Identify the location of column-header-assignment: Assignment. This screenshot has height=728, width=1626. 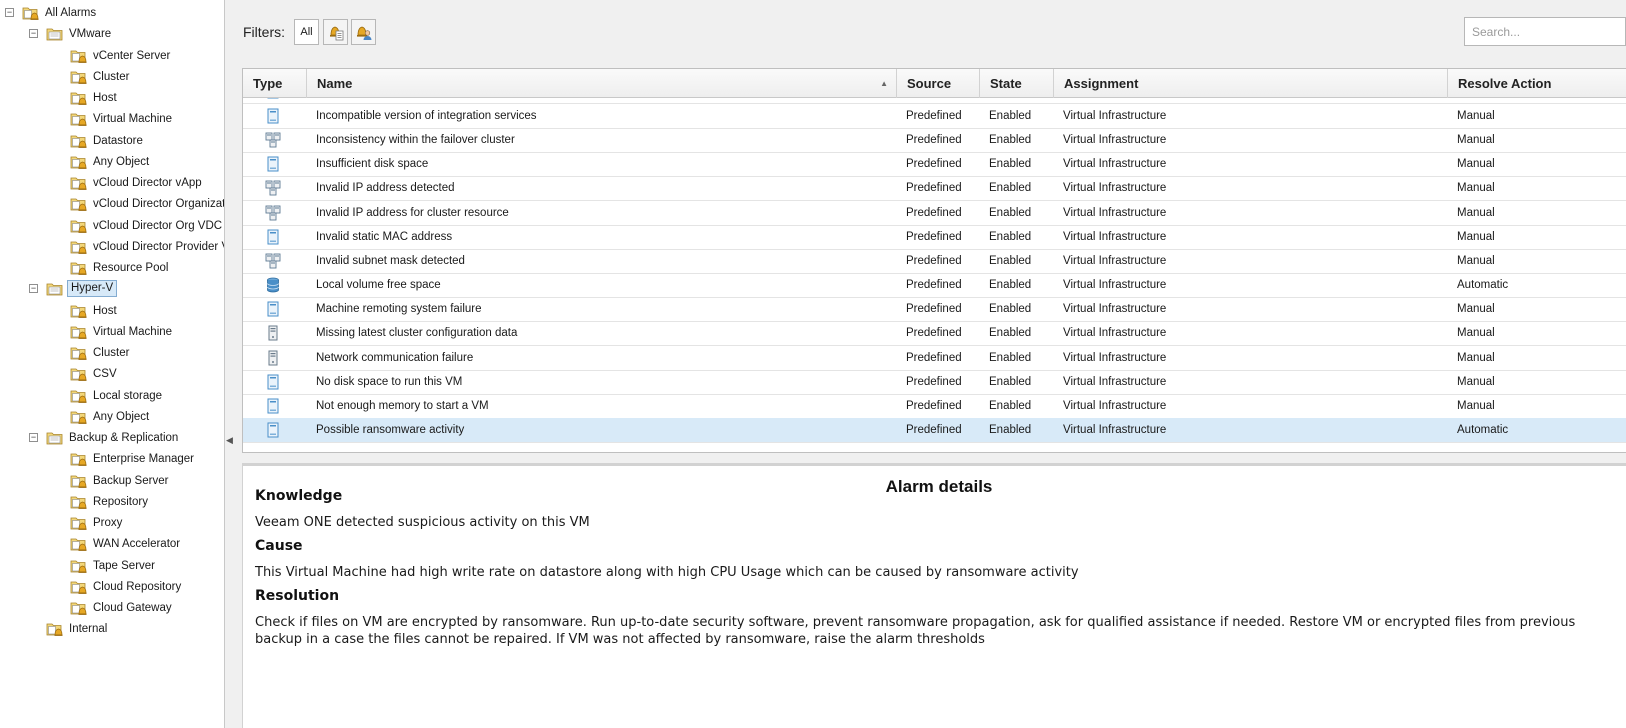
(1251, 83).